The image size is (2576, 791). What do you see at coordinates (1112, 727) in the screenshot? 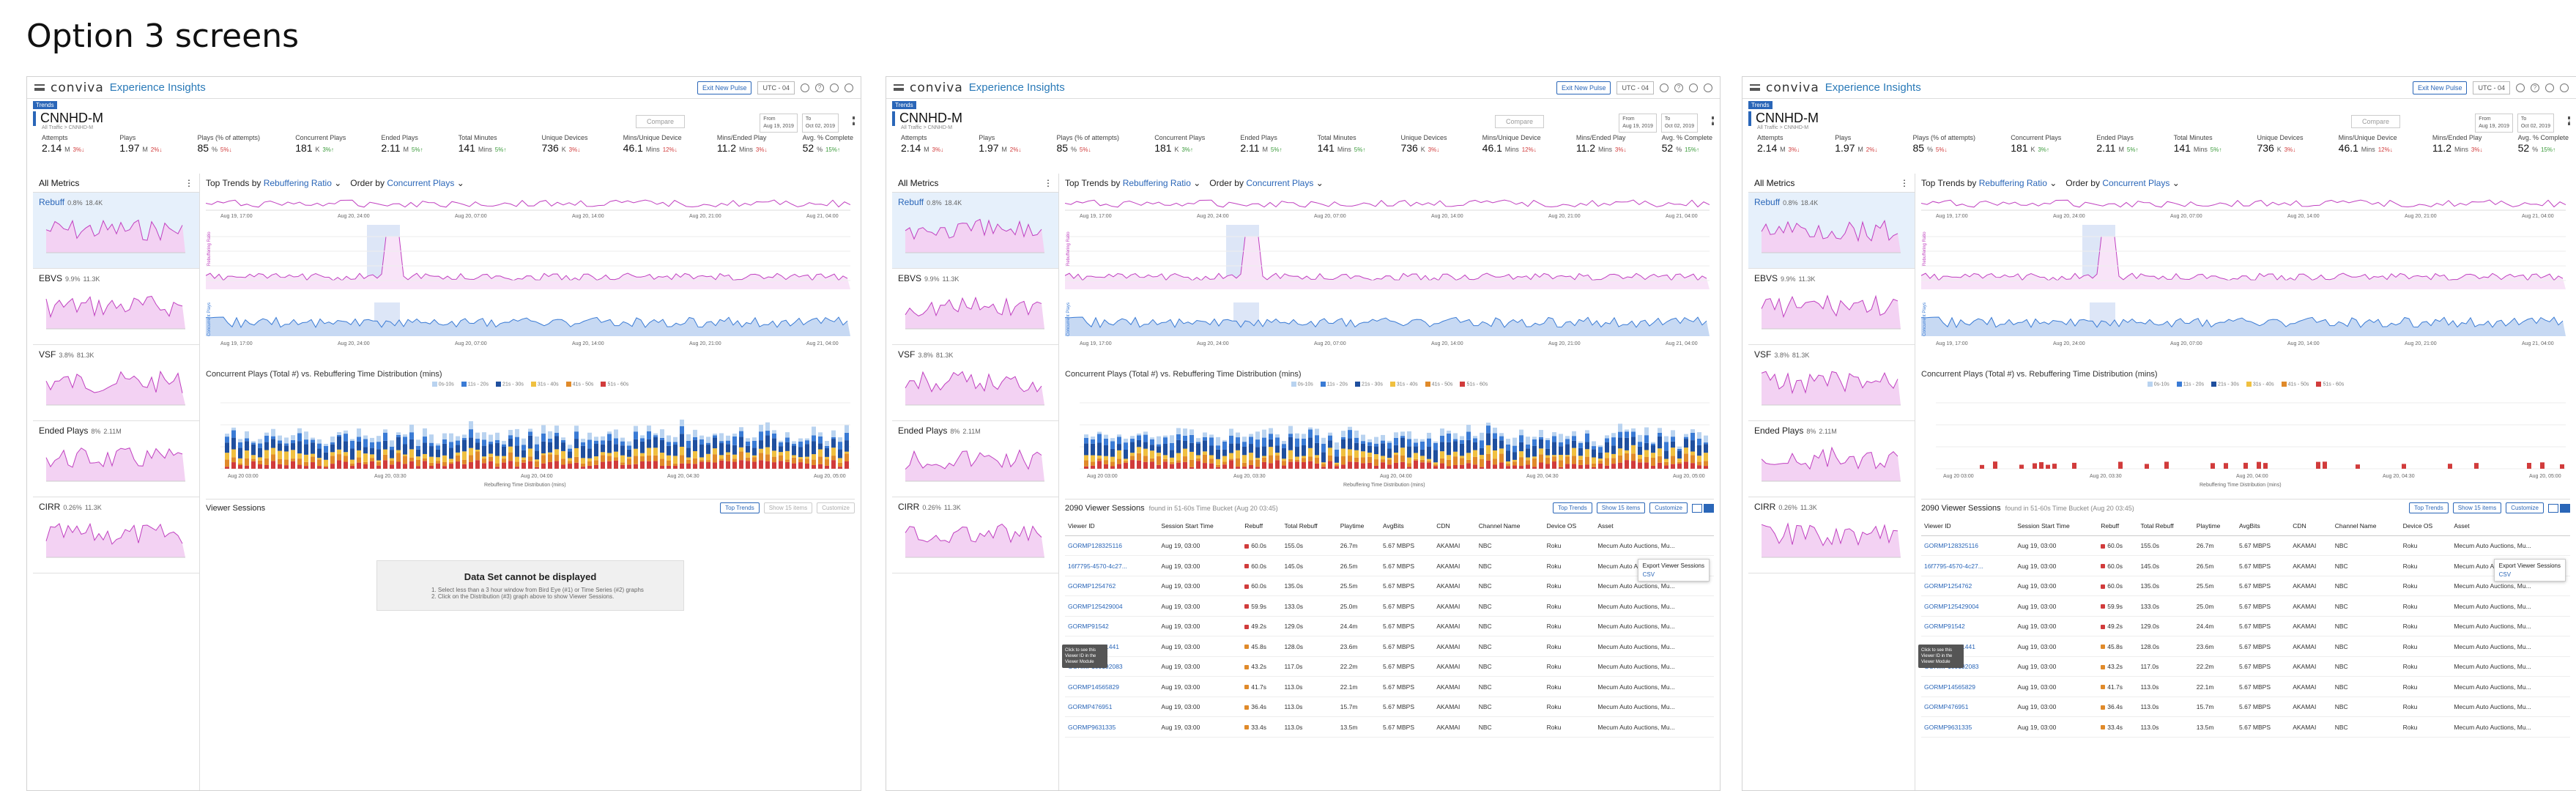
I see `viewer-id-link: GORMP9631335` at bounding box center [1112, 727].